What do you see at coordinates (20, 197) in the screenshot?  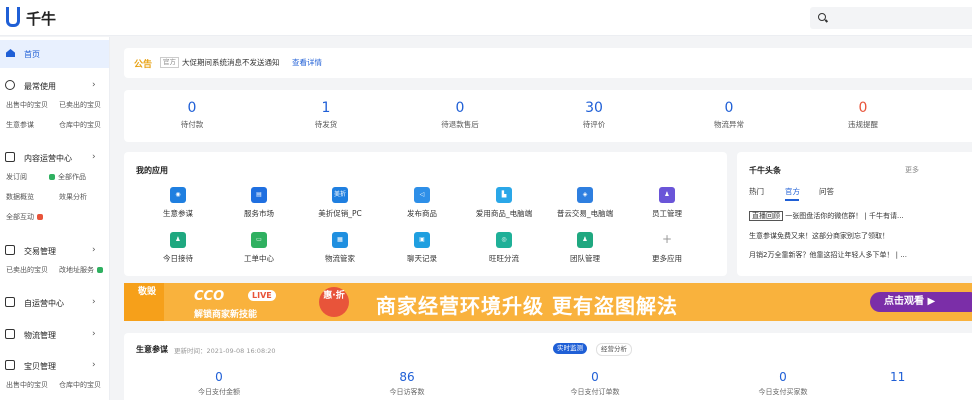 I see `sidebar-link: 数据概览` at bounding box center [20, 197].